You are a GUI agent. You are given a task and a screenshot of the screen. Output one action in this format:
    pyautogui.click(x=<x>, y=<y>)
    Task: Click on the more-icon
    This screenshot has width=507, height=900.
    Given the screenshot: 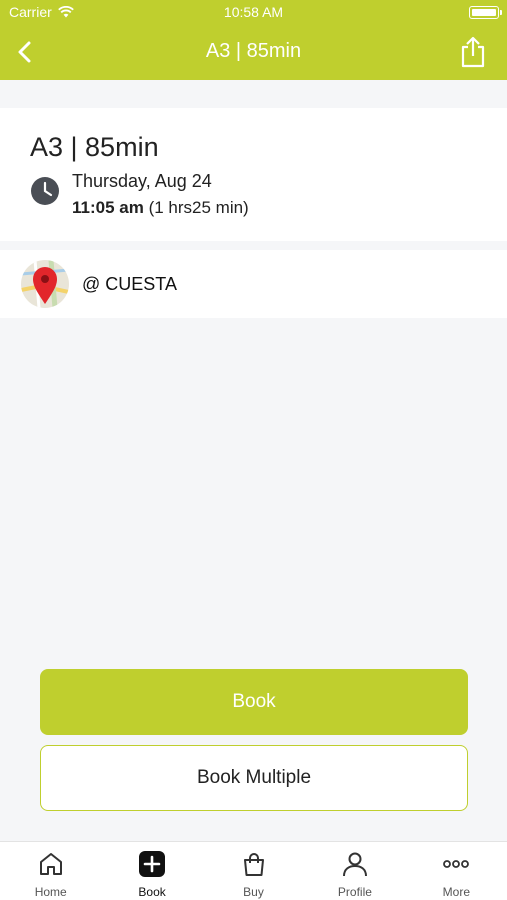 What is the action you would take?
    pyautogui.click(x=456, y=864)
    